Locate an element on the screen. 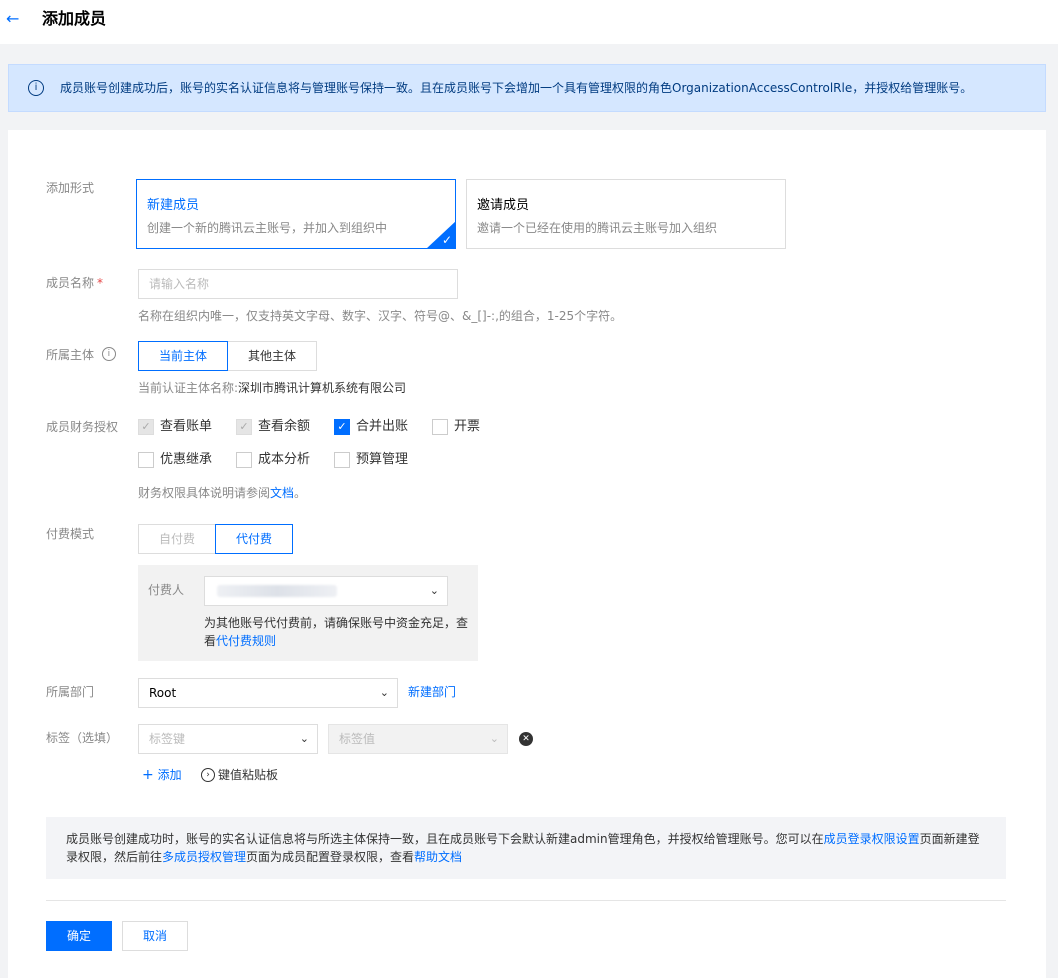 This screenshot has height=978, width=1058. paste-board-button: › 键值粘贴板 is located at coordinates (239, 775).